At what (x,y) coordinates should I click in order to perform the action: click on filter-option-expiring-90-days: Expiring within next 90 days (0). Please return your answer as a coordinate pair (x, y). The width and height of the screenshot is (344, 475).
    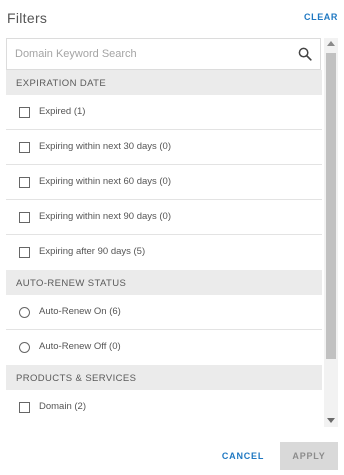
    Looking at the image, I should click on (164, 217).